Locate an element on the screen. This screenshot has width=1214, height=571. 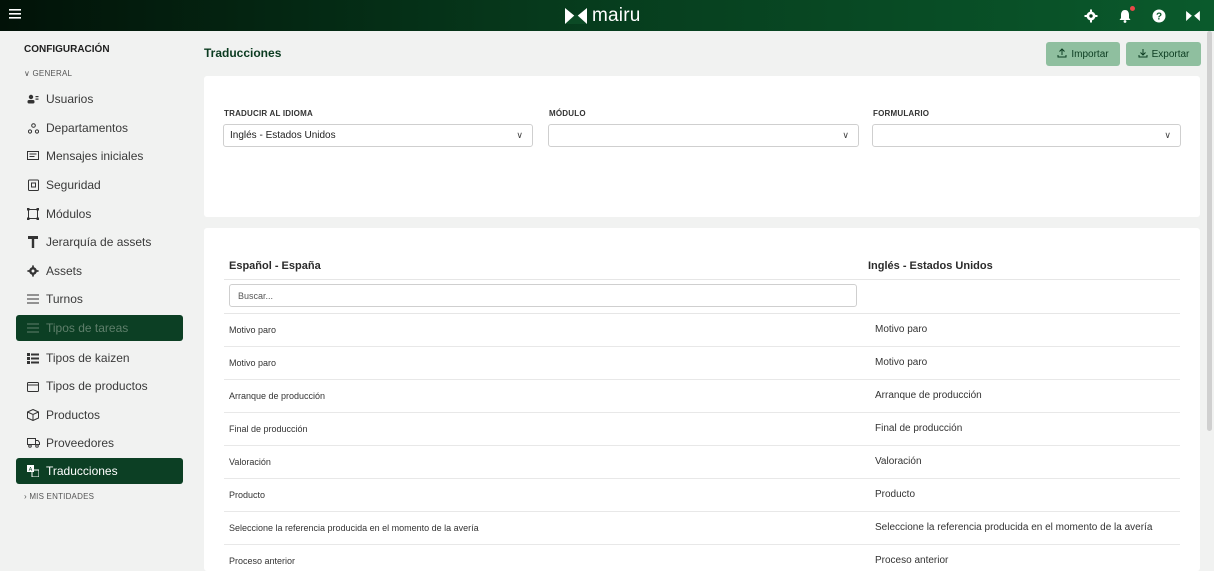
translate-icon: A is located at coordinates (33, 471).